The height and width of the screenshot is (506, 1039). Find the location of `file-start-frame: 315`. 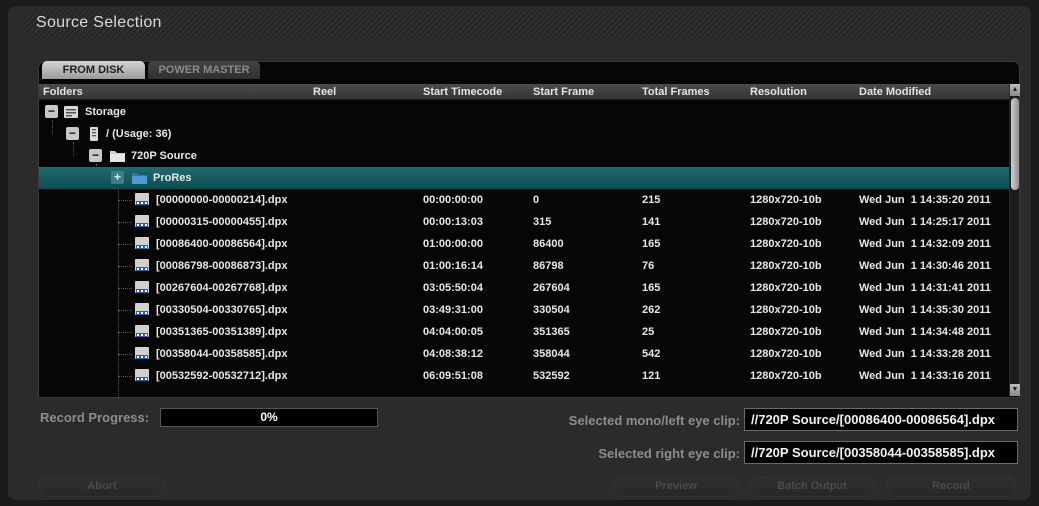

file-start-frame: 315 is located at coordinates (542, 222).